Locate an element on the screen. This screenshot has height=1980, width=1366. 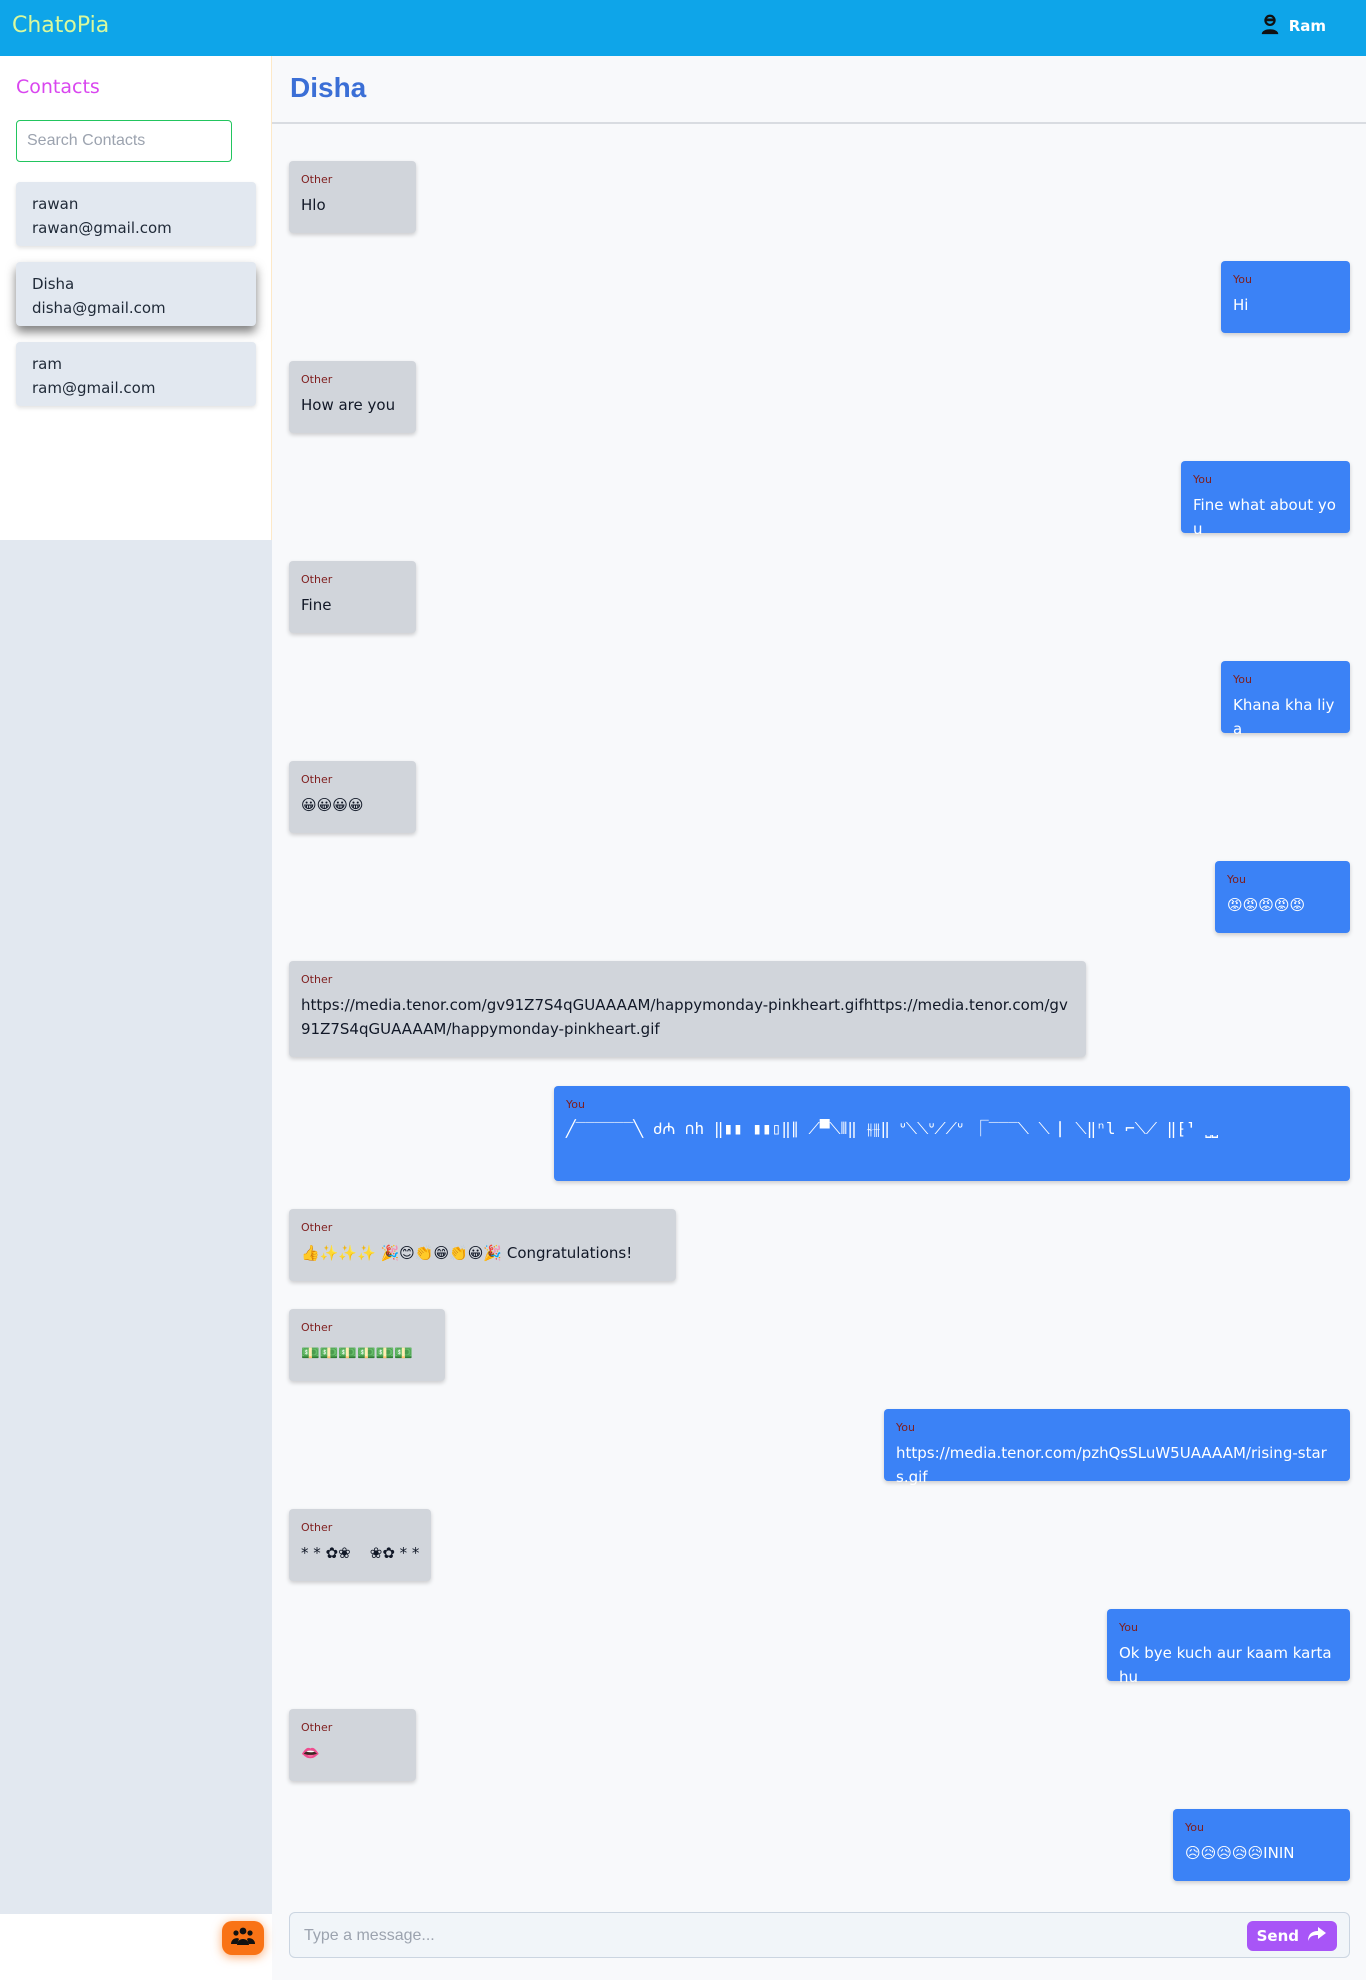
message-composer: Send is located at coordinates (819, 1935).